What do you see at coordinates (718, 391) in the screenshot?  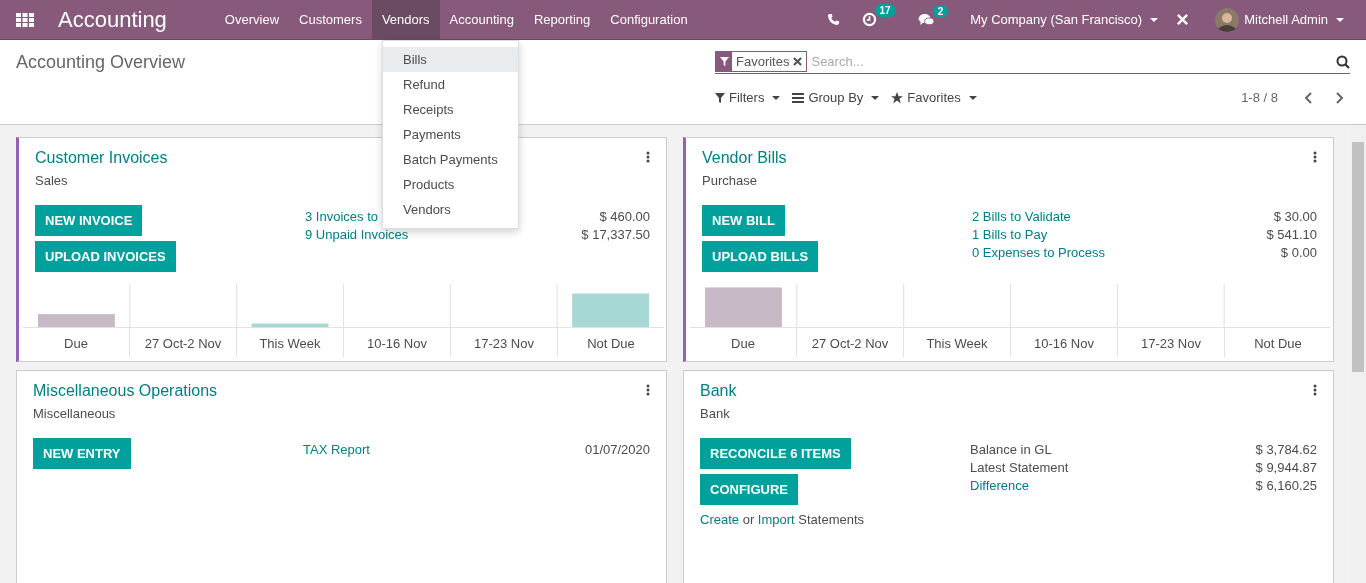 I see `card-title: Bank` at bounding box center [718, 391].